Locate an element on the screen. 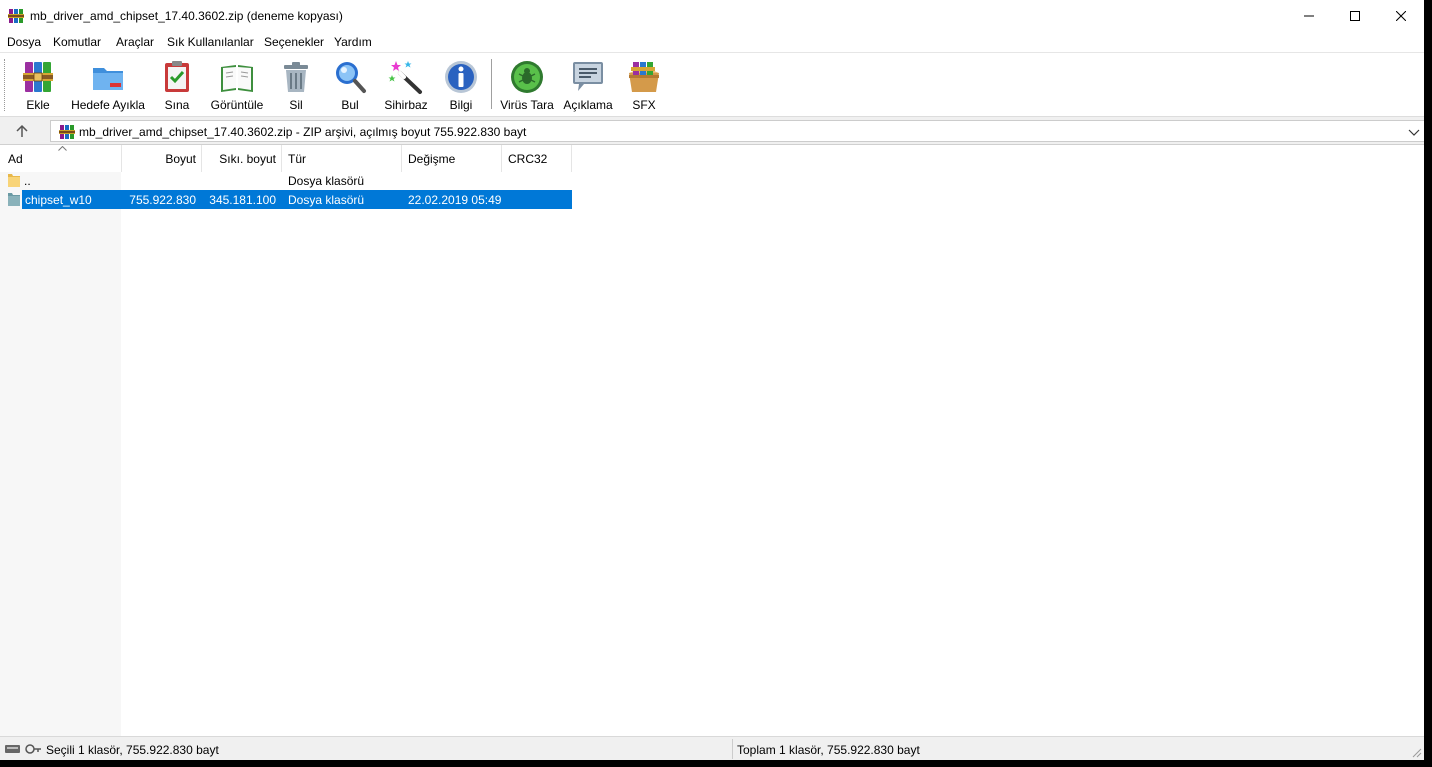 The image size is (1432, 767). sfx-box-icon is located at coordinates (644, 77).